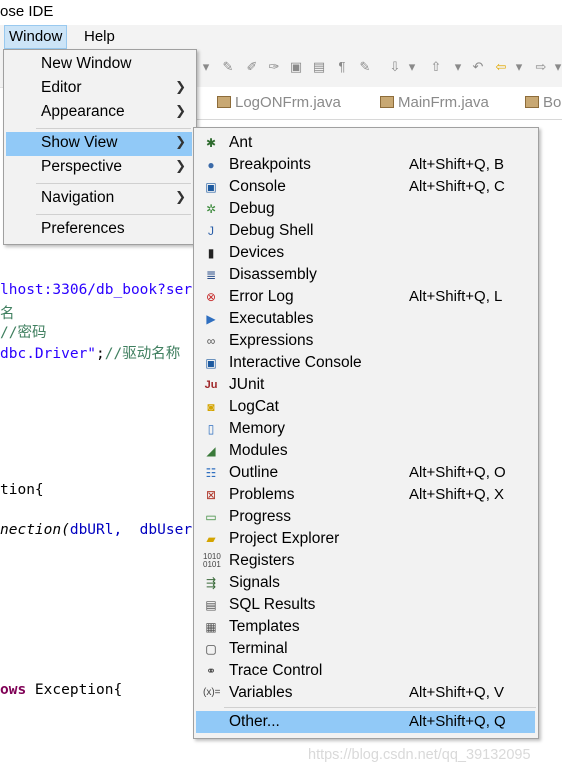 The image size is (562, 775). Describe the element at coordinates (211, 649) in the screenshot. I see `terminal-icon: ▢` at that location.